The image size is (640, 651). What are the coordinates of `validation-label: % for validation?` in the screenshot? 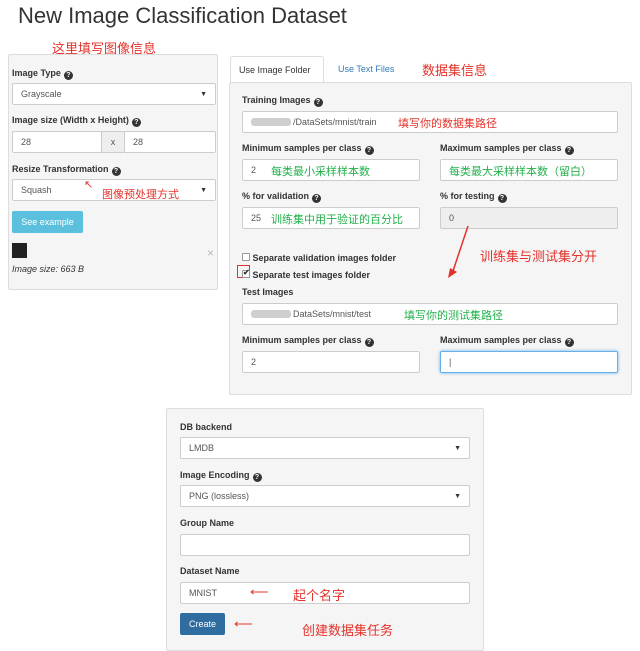 It's located at (282, 197).